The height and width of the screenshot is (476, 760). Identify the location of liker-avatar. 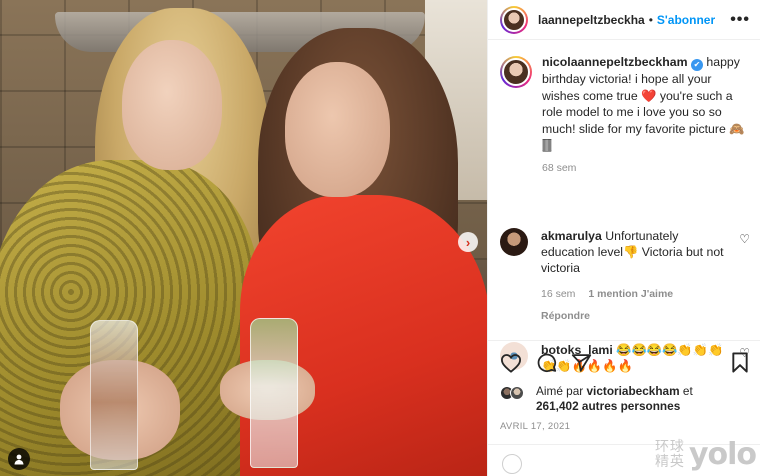
(517, 393).